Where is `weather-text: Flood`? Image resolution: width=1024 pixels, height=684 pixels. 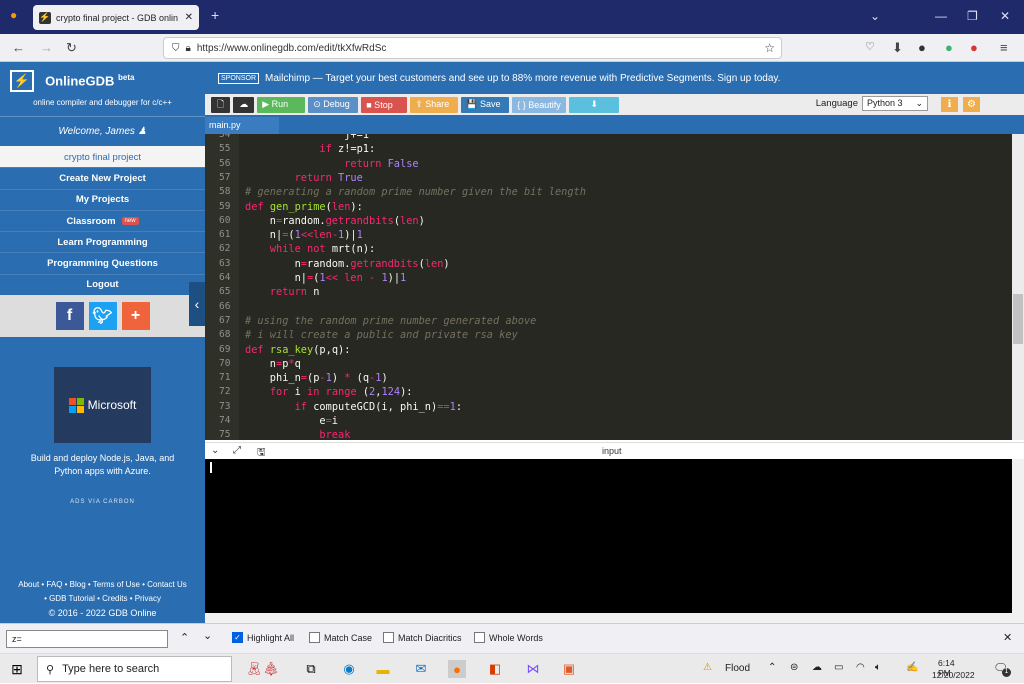 weather-text: Flood is located at coordinates (737, 668).